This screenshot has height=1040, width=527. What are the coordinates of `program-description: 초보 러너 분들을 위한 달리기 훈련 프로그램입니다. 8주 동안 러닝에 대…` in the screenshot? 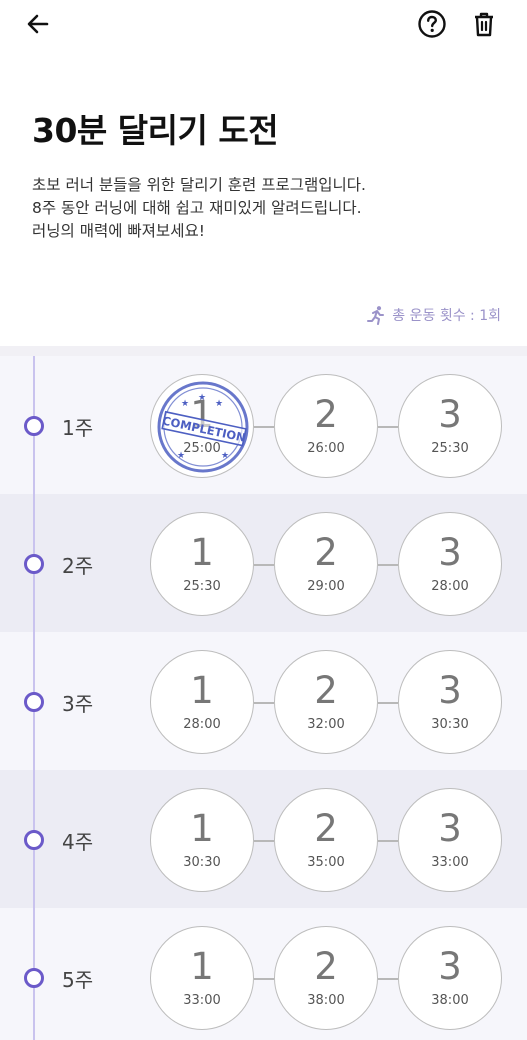 It's located at (199, 208).